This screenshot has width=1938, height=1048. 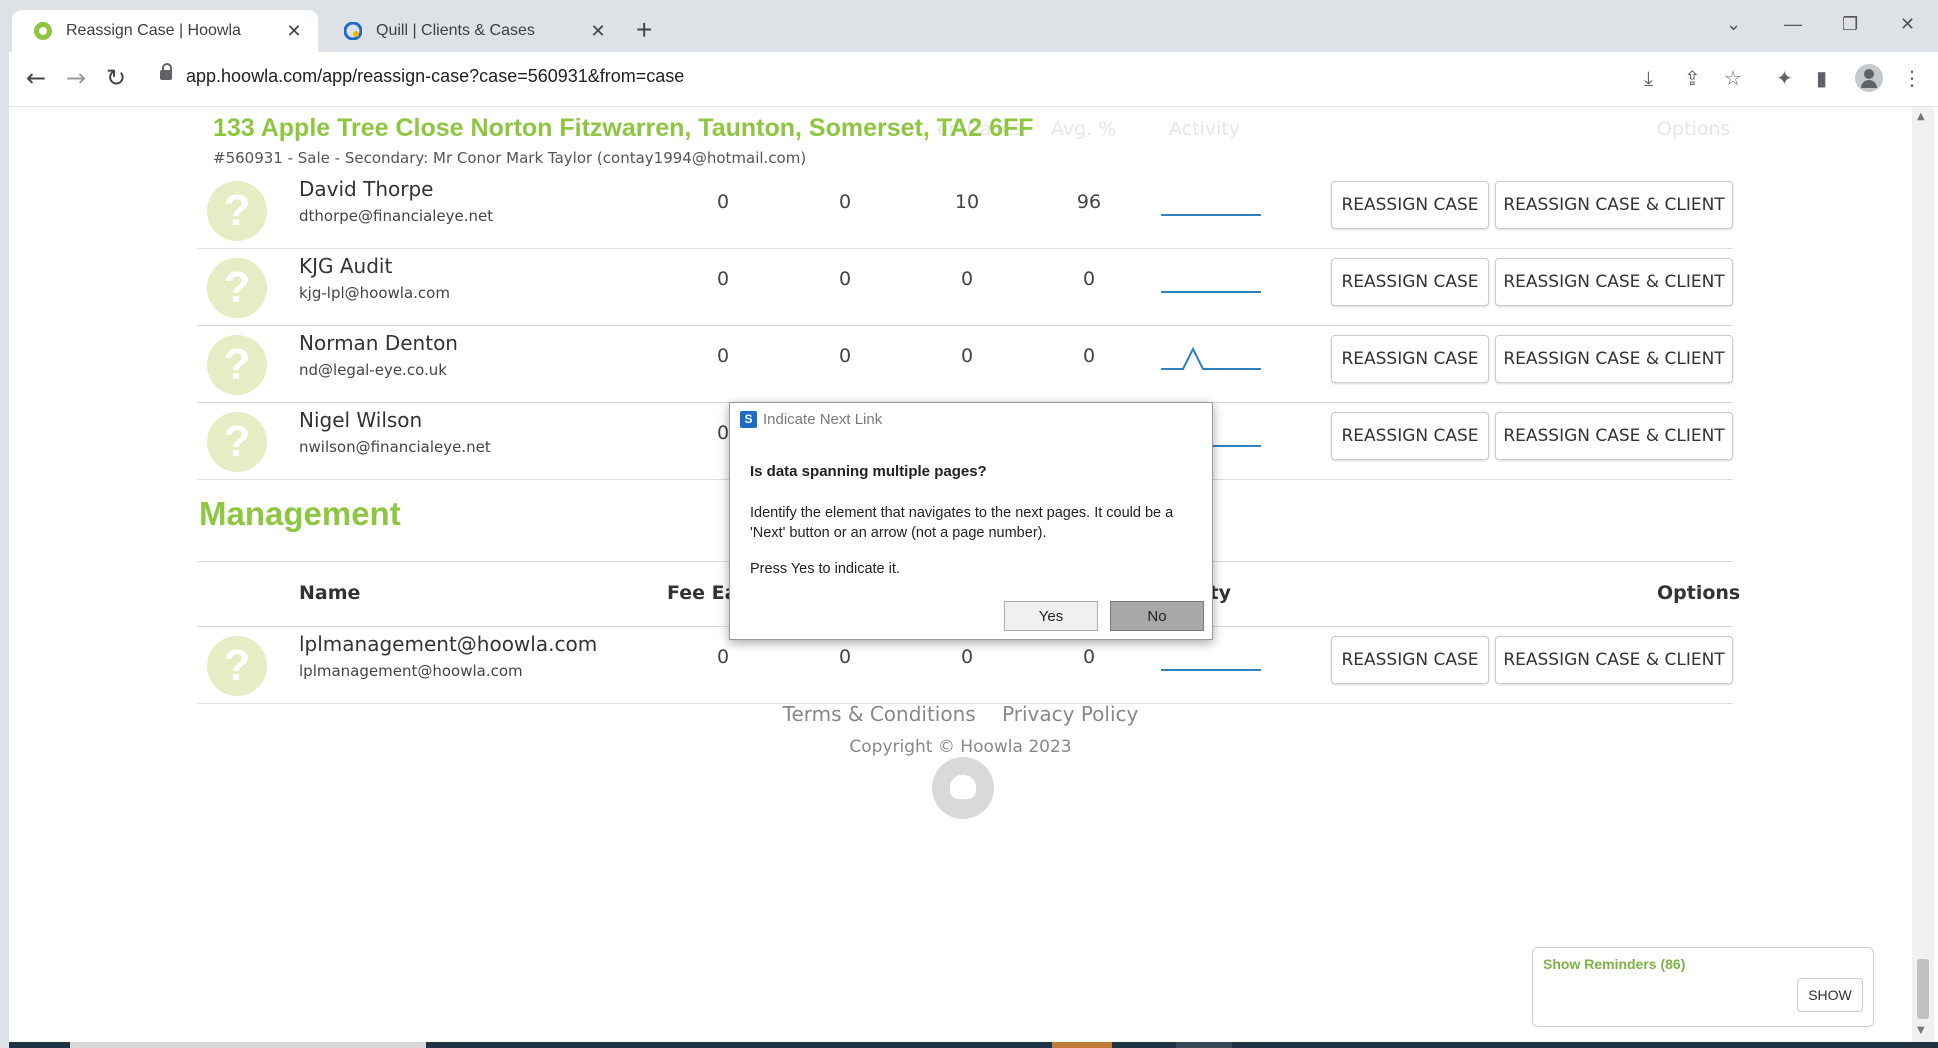 What do you see at coordinates (330, 593) in the screenshot?
I see `column-header-name: Name` at bounding box center [330, 593].